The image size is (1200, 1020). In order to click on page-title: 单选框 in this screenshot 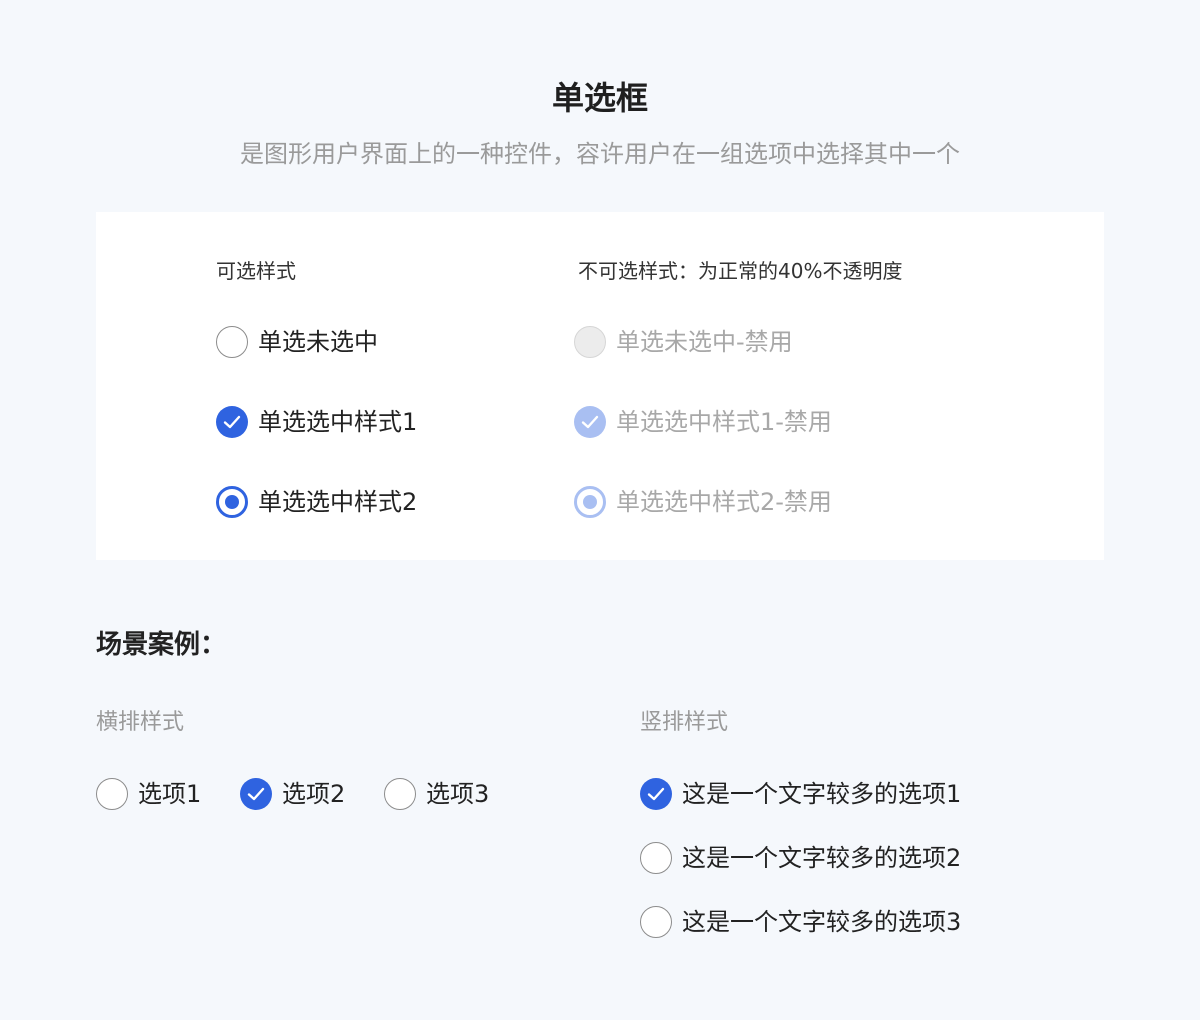, I will do `click(599, 98)`.